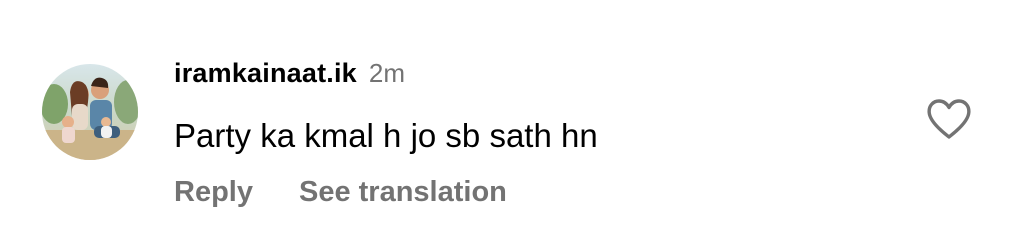 The height and width of the screenshot is (249, 1024). Describe the element at coordinates (387, 73) in the screenshot. I see `timestamp: 2m` at that location.